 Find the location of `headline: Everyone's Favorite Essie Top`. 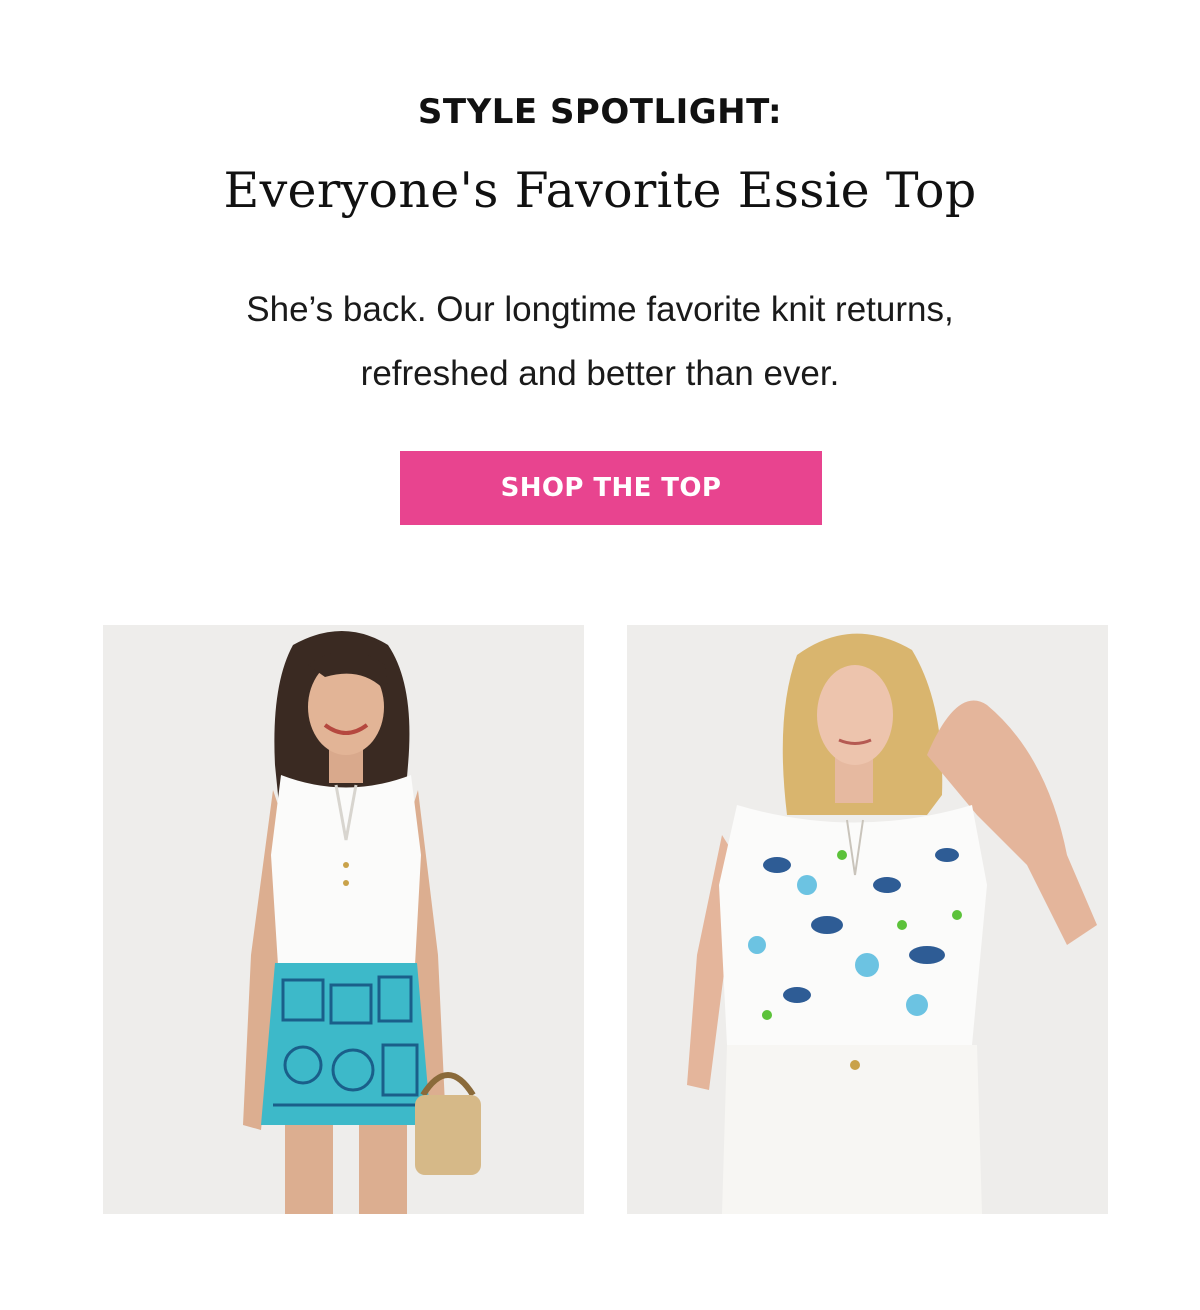

headline: Everyone's Favorite Essie Top is located at coordinates (600, 190).